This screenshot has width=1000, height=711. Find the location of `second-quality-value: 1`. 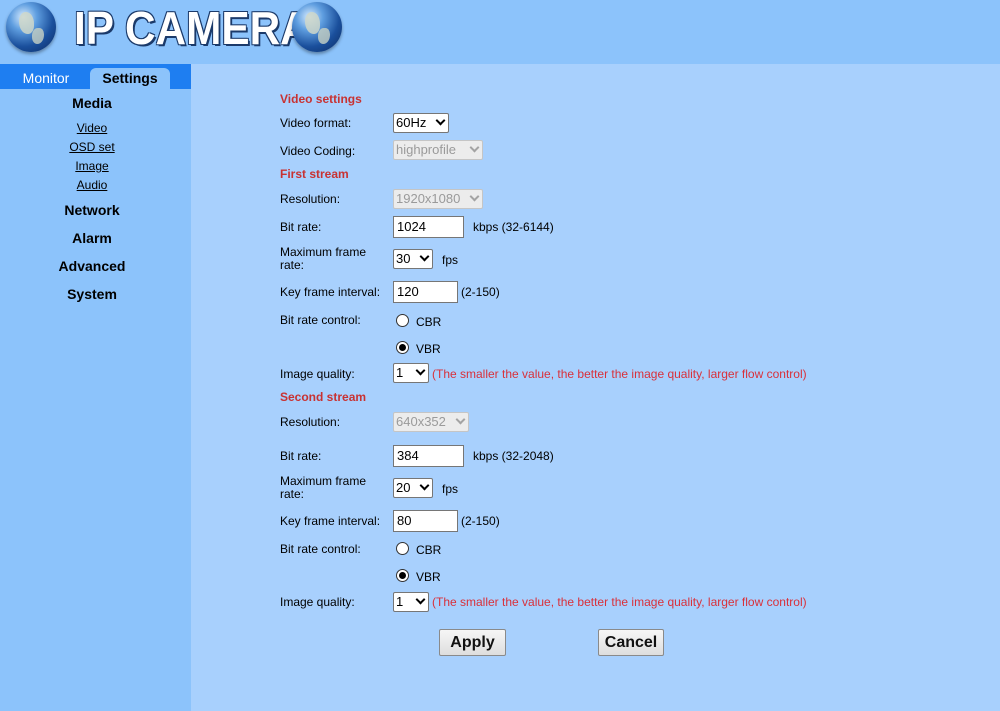

second-quality-value: 1 is located at coordinates (400, 601).